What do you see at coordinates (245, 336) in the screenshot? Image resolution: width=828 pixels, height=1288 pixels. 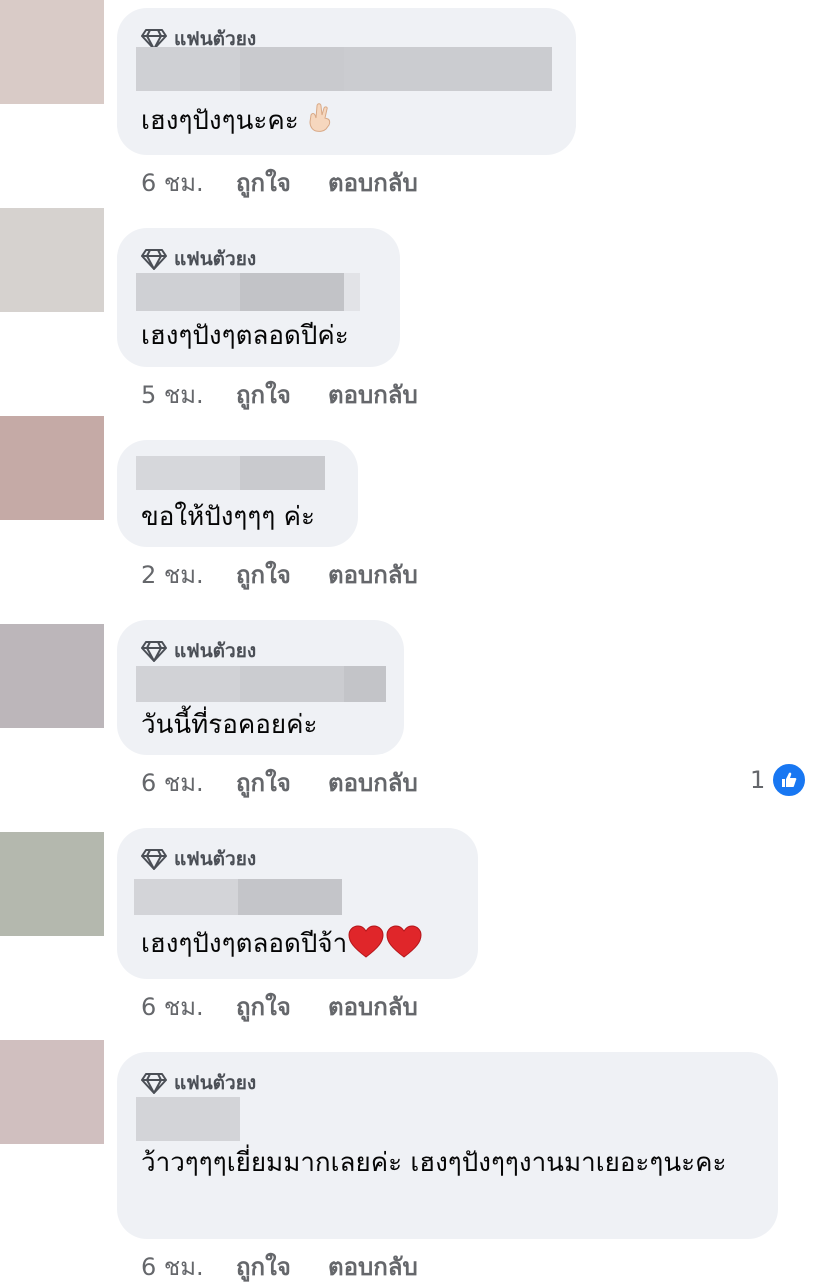 I see `comment-text: เฮงๆปังๆตลอดปีค่ะ` at bounding box center [245, 336].